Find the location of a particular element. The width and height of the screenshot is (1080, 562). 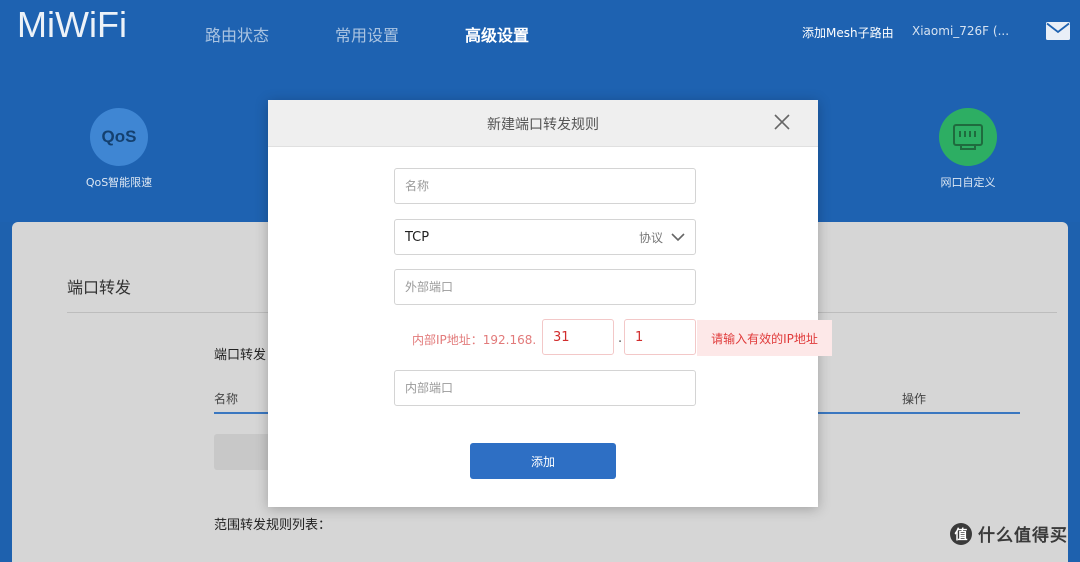

internal-ip-label: 内部IP地址：192.168. is located at coordinates (474, 340).